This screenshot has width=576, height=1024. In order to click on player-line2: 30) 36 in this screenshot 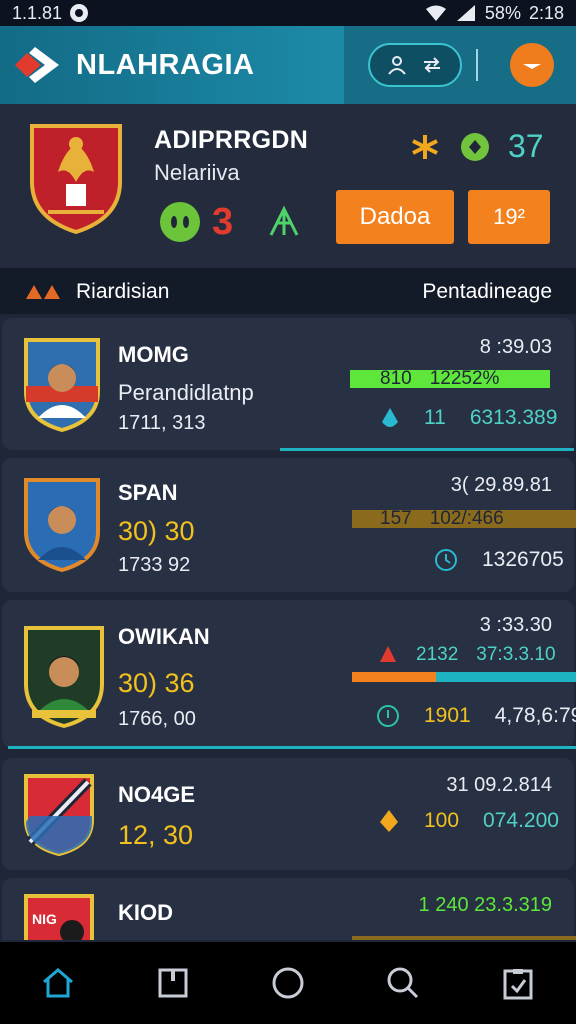, I will do `click(156, 683)`.